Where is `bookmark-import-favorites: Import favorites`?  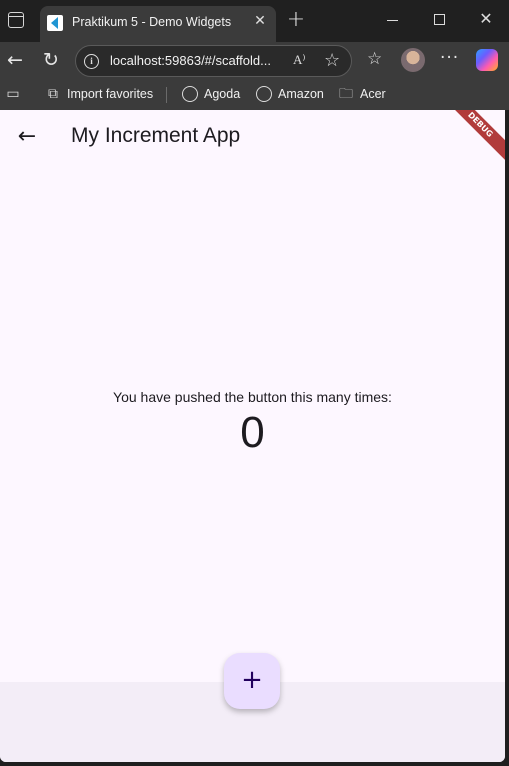
bookmark-import-favorites: Import favorites is located at coordinates (110, 94).